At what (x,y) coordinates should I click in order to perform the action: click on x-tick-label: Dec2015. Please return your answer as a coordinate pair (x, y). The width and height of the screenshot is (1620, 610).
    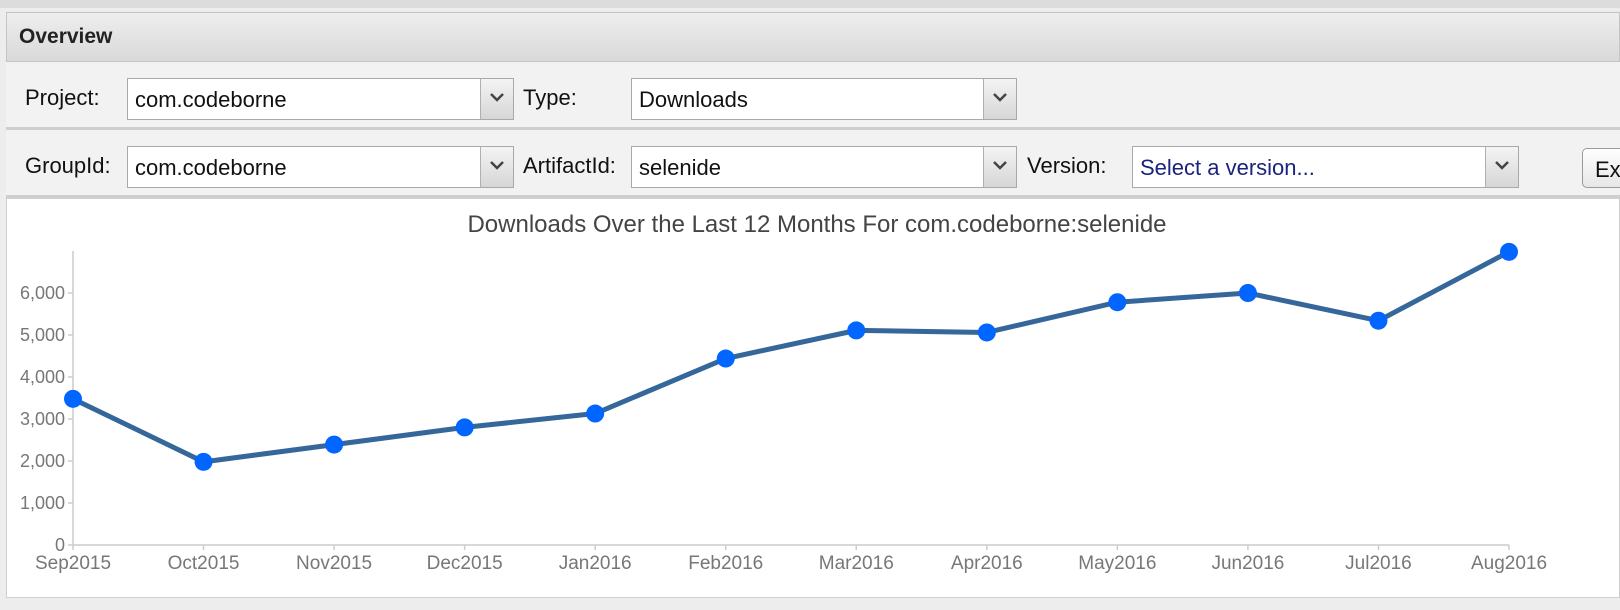
    Looking at the image, I should click on (465, 563).